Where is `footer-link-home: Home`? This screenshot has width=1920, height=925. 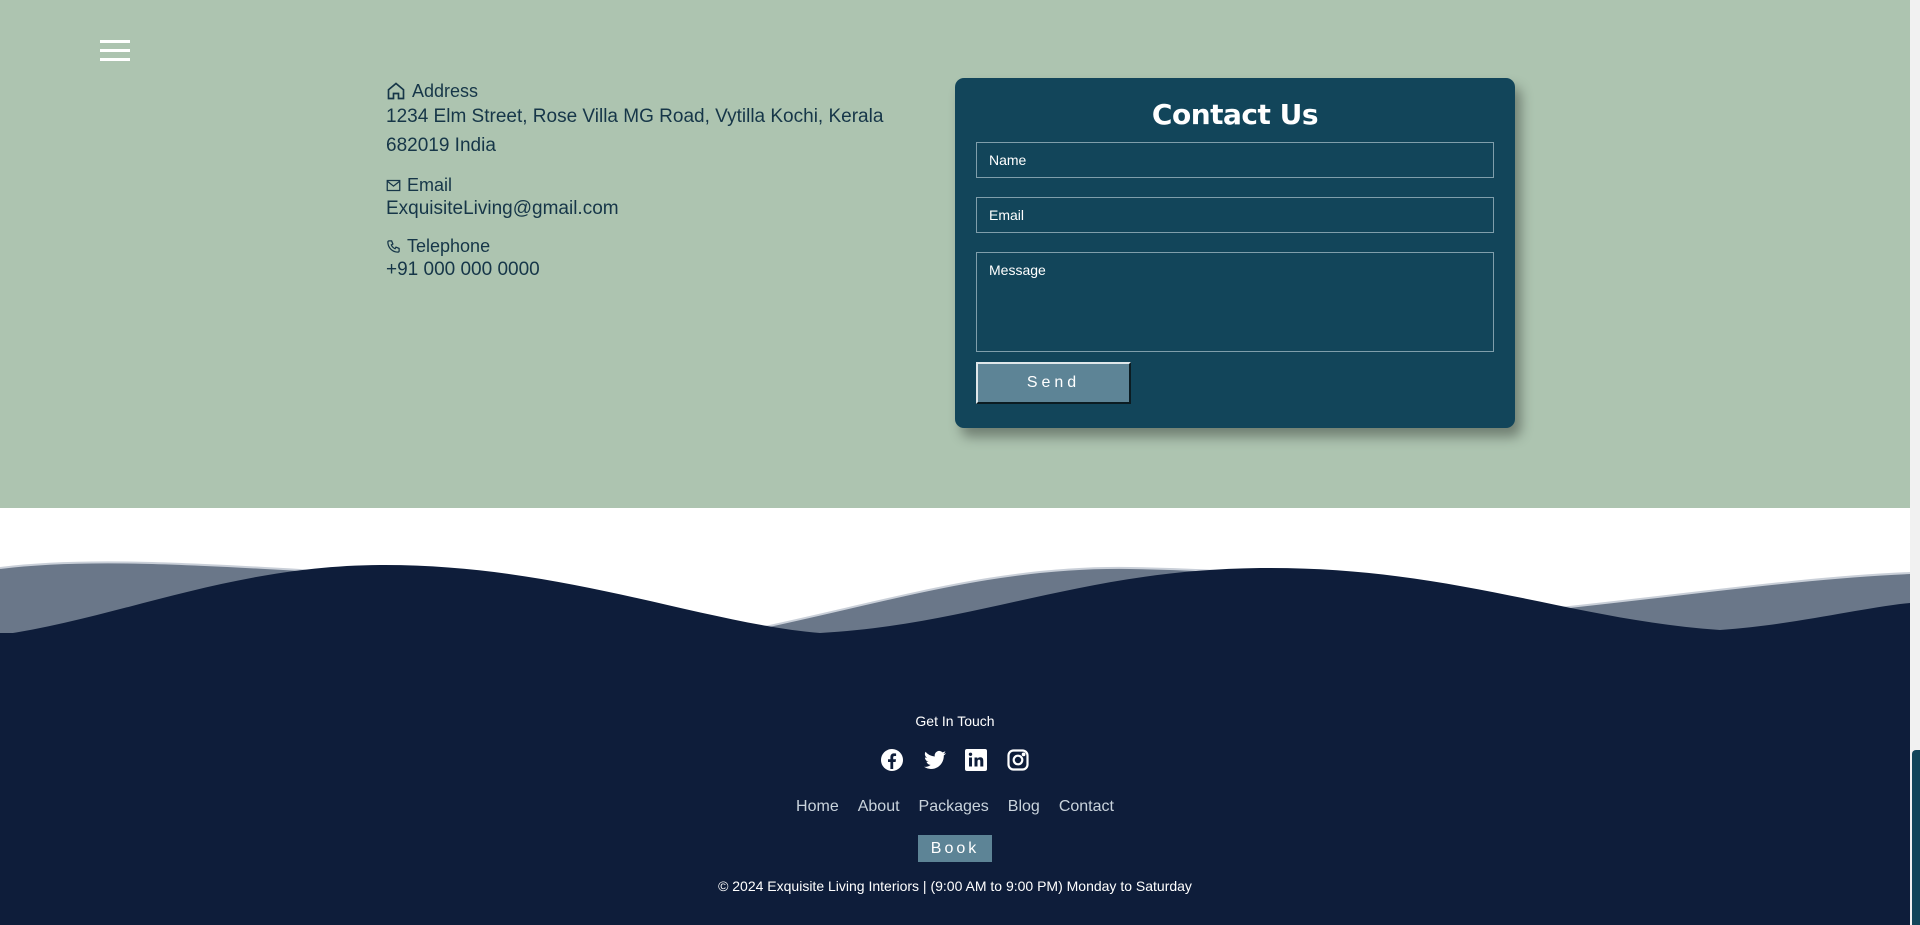
footer-link-home: Home is located at coordinates (817, 807).